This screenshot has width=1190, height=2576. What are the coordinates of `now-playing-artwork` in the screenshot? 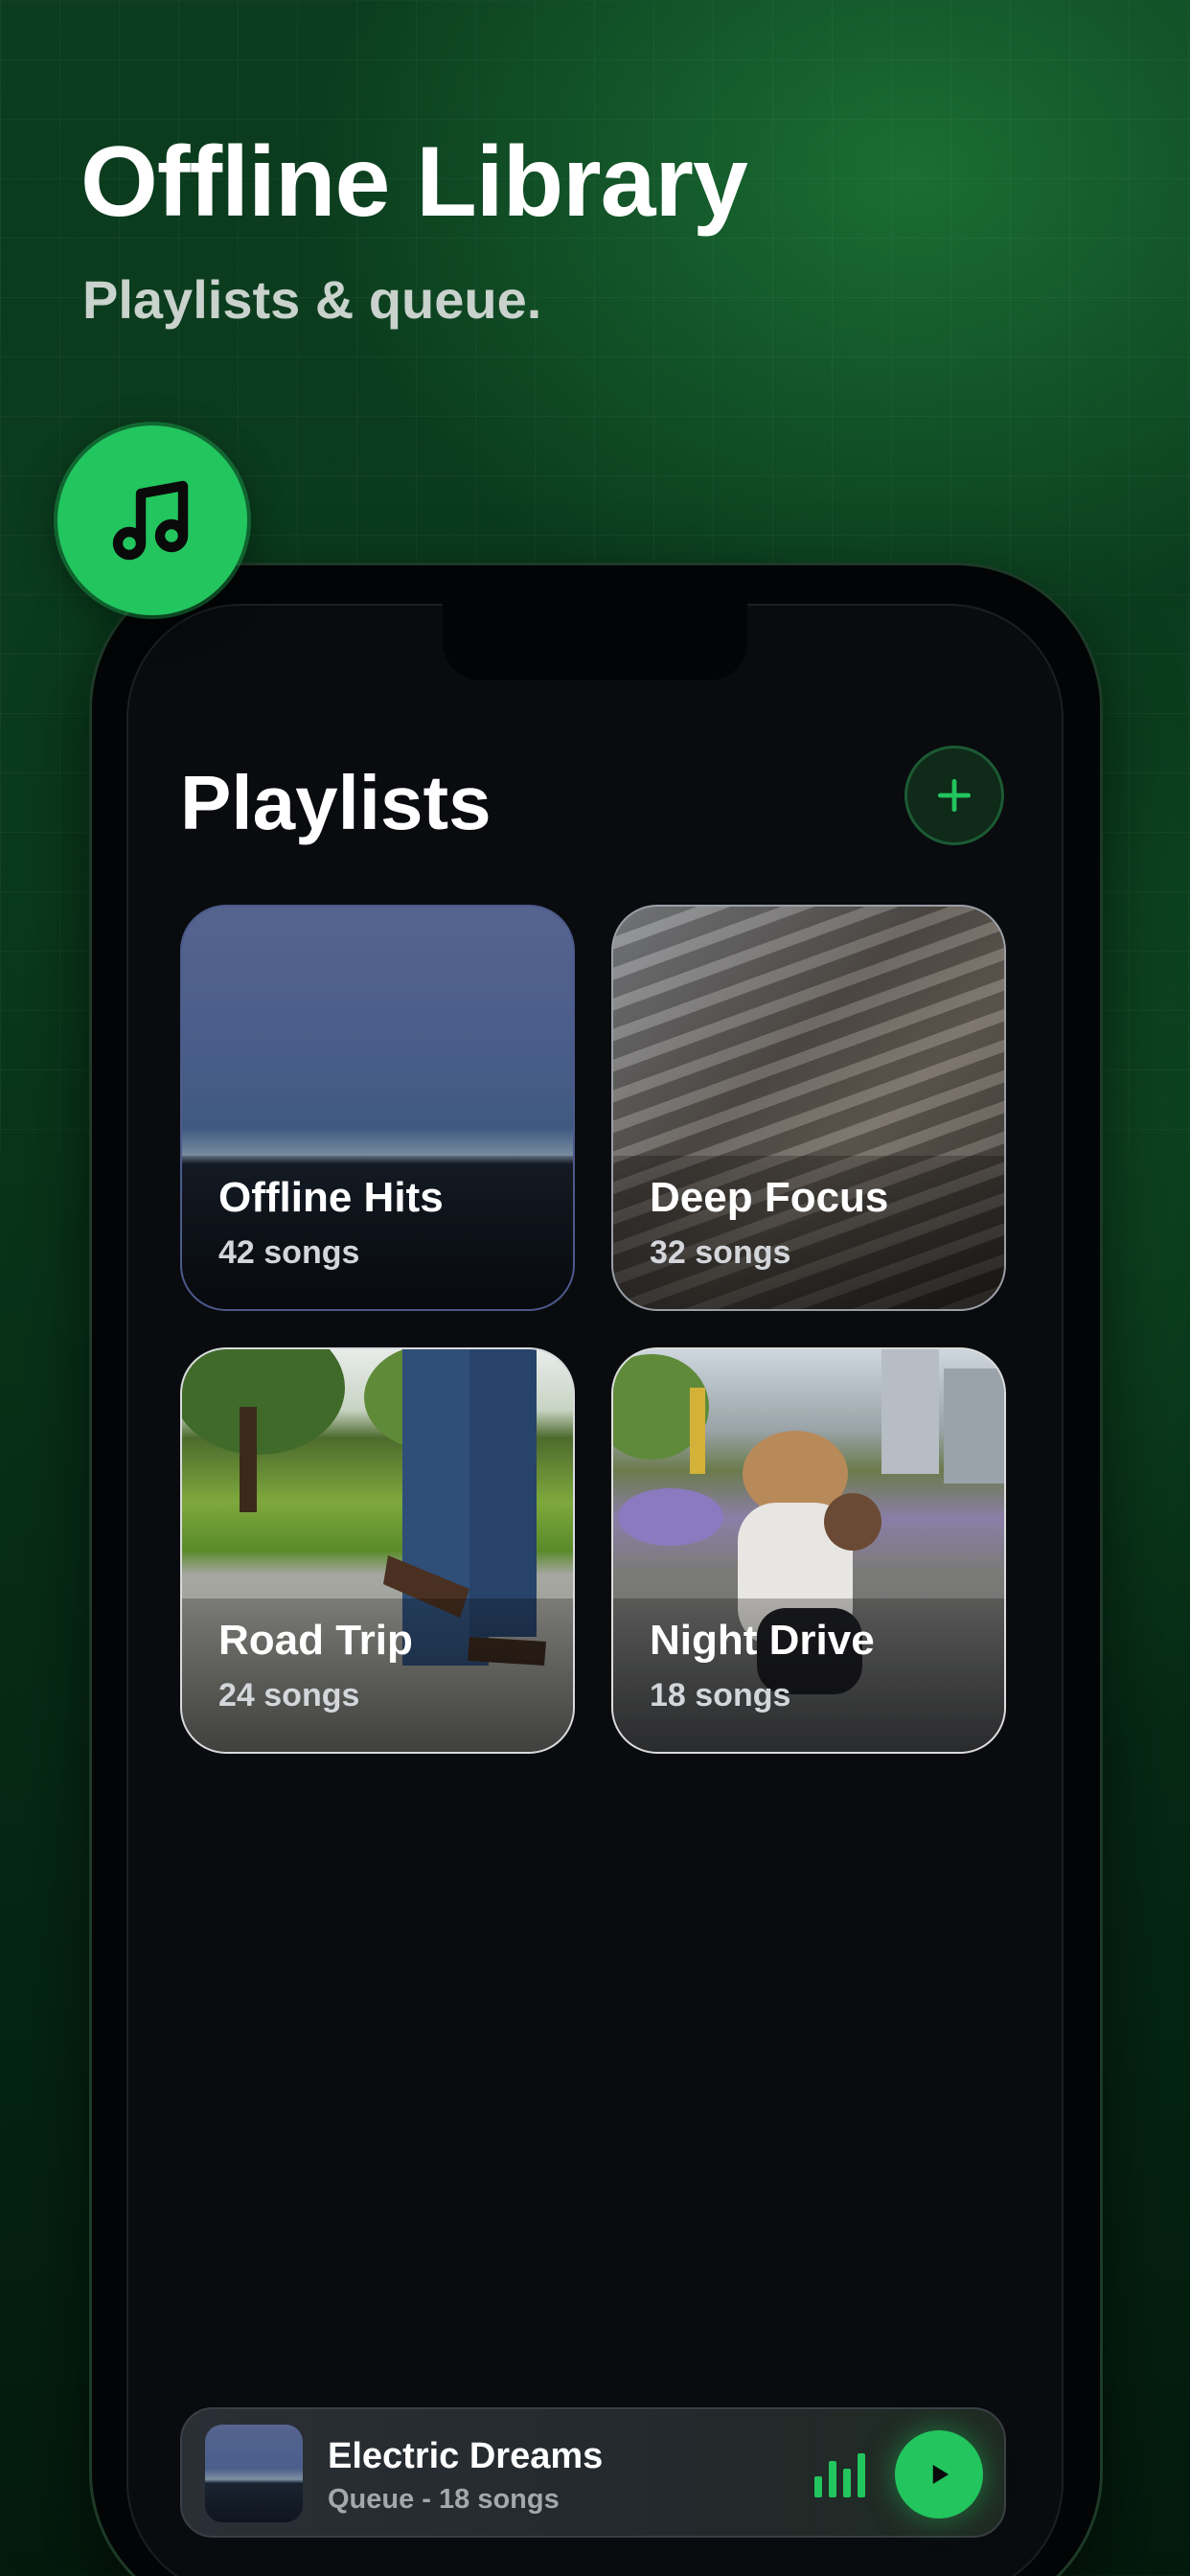 It's located at (254, 2473).